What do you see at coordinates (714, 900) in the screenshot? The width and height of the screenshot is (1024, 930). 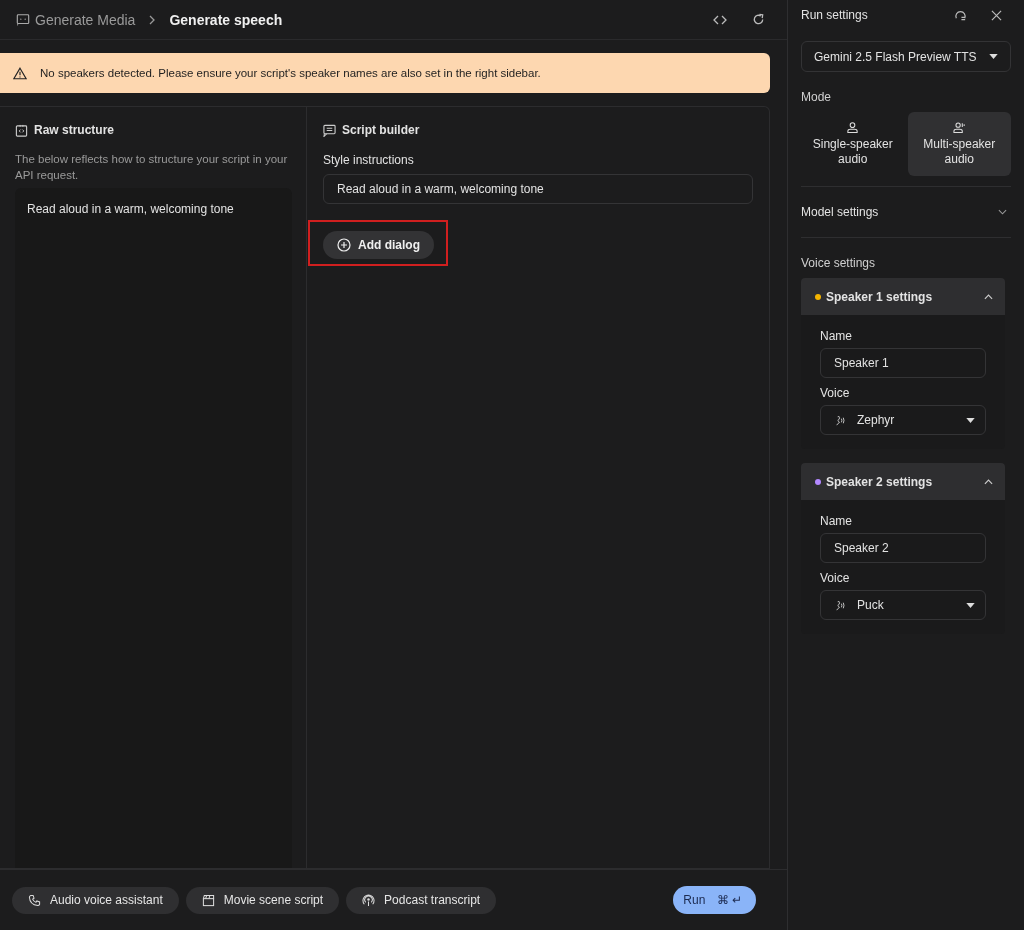 I see `run-button: Run ⌘ ↵` at bounding box center [714, 900].